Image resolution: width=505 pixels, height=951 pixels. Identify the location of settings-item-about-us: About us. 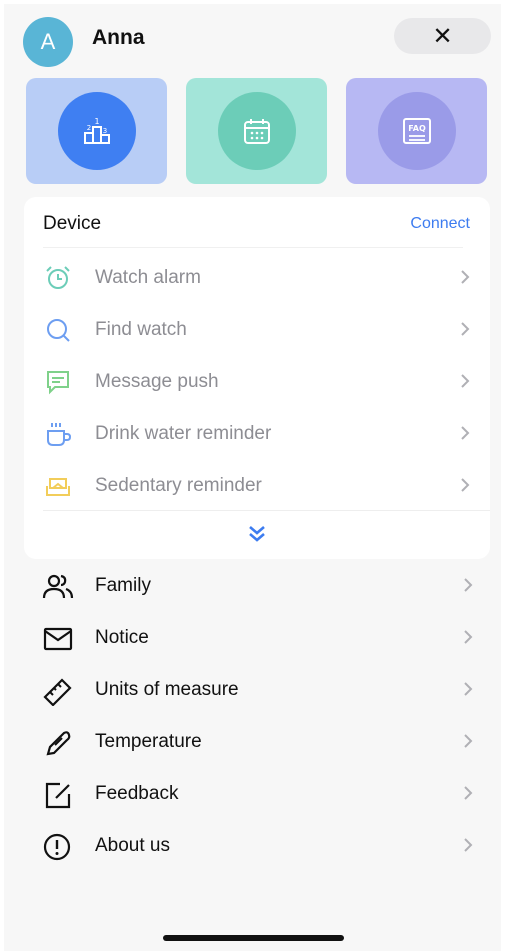
(252, 846).